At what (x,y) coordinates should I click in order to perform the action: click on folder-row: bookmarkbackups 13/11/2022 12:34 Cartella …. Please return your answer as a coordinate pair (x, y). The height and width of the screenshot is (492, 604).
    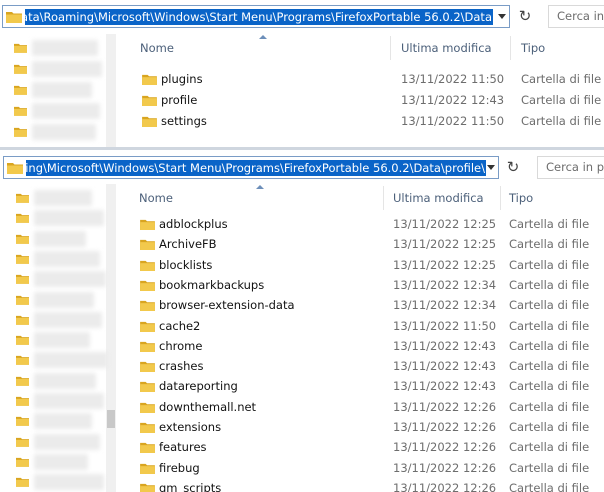
    Looking at the image, I should click on (362, 285).